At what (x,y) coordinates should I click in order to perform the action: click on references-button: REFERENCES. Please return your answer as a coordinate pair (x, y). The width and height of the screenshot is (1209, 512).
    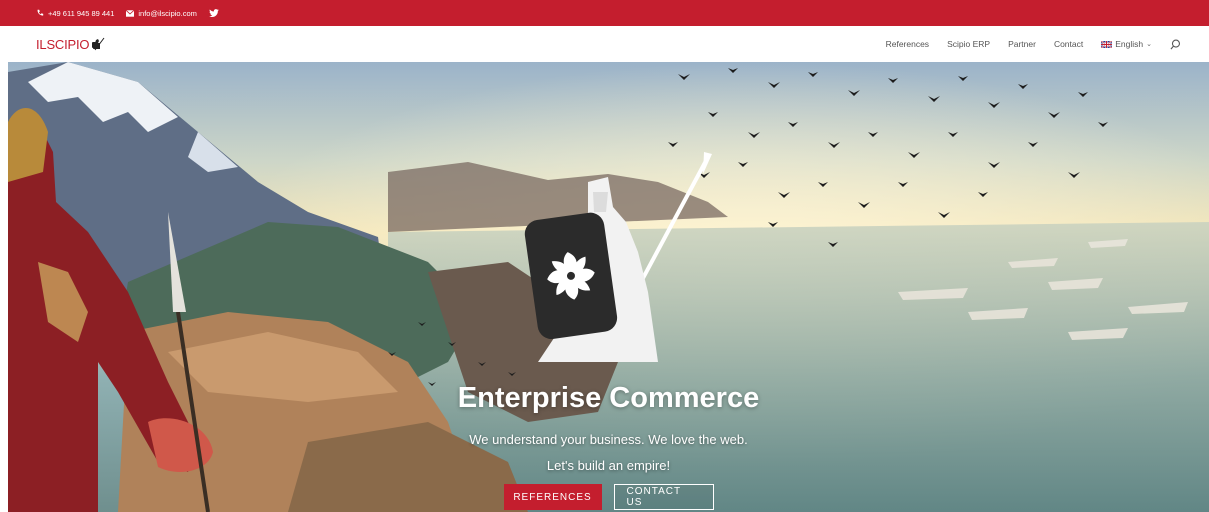
    Looking at the image, I should click on (552, 497).